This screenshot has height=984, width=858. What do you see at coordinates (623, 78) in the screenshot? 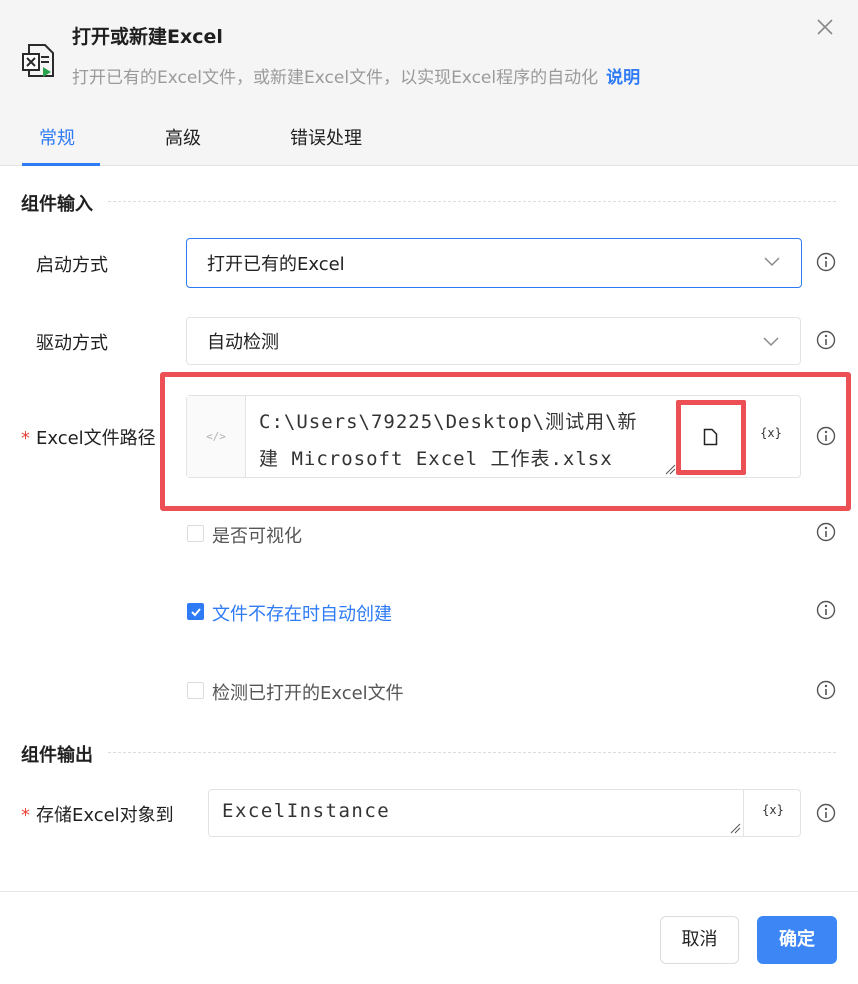
I see `help-link: 说明` at bounding box center [623, 78].